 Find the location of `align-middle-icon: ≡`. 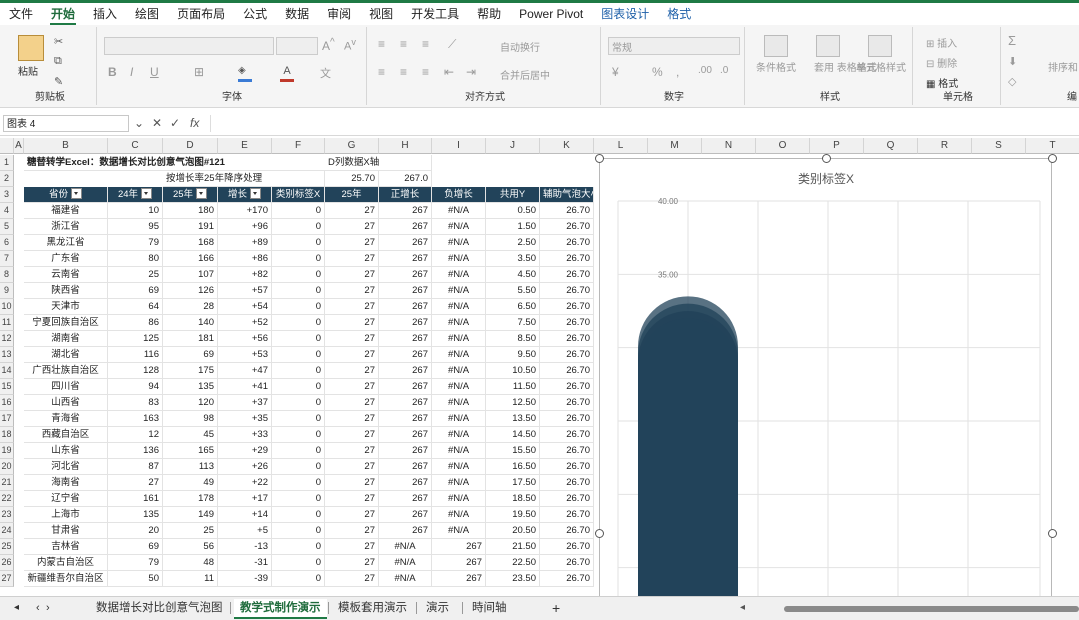

align-middle-icon: ≡ is located at coordinates (403, 44).